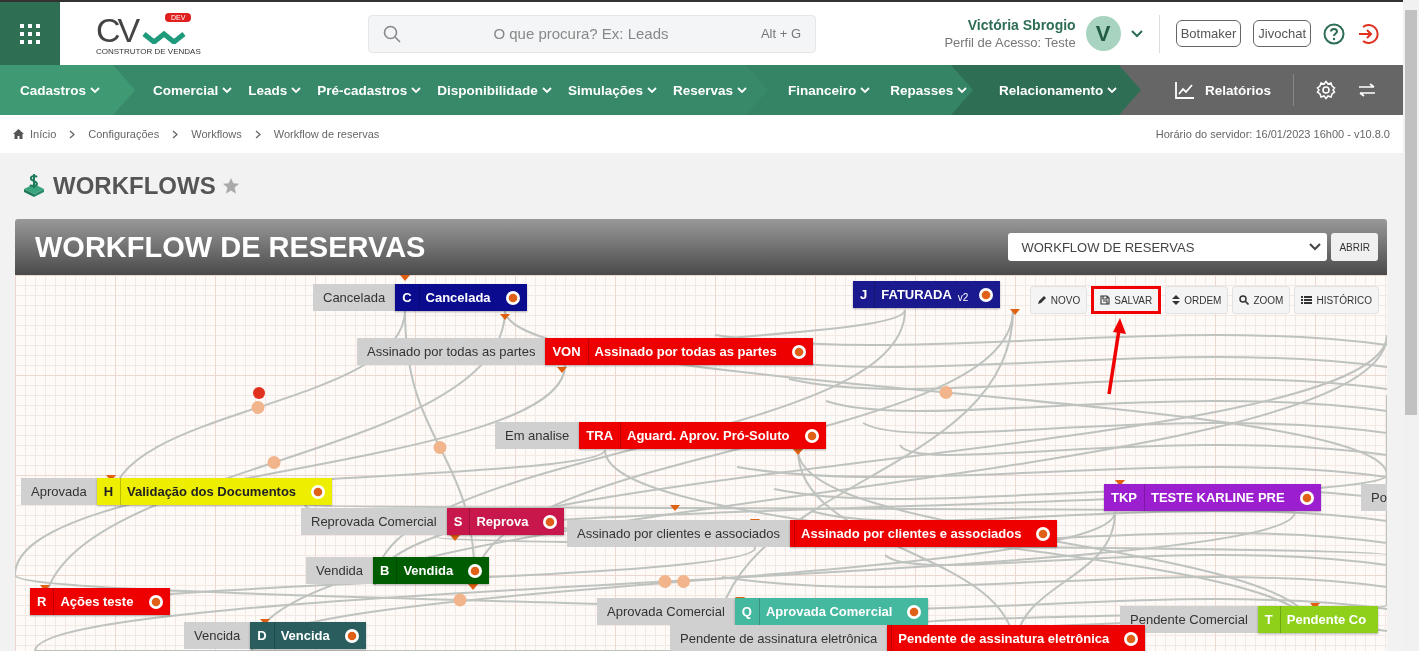 The height and width of the screenshot is (651, 1419). I want to click on breadcrumb-link: Workflow de reservas, so click(326, 134).